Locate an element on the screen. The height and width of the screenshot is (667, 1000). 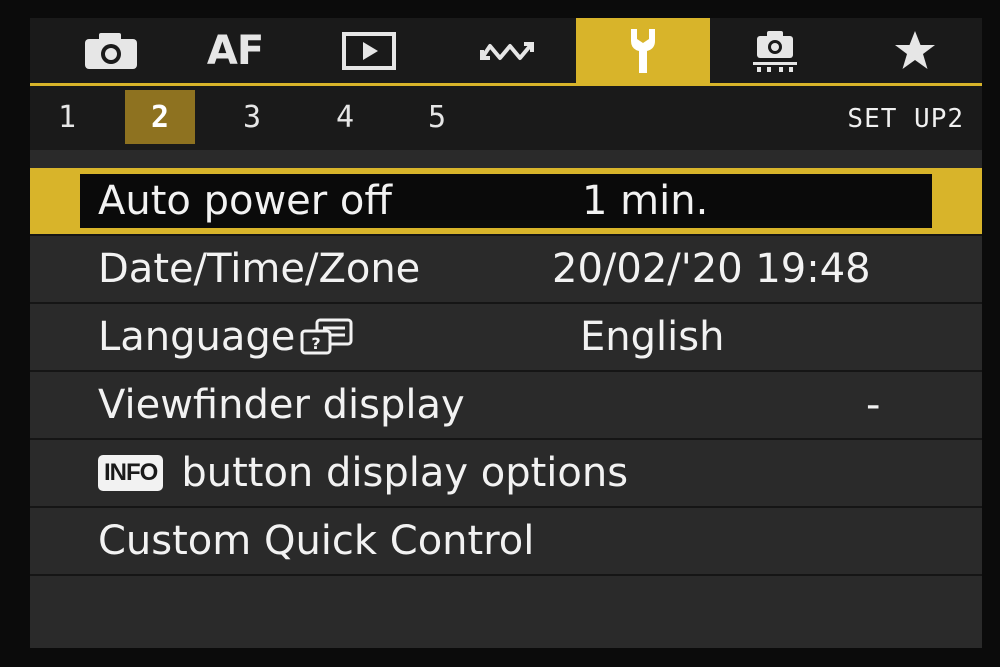
tab-playback is located at coordinates (369, 50).